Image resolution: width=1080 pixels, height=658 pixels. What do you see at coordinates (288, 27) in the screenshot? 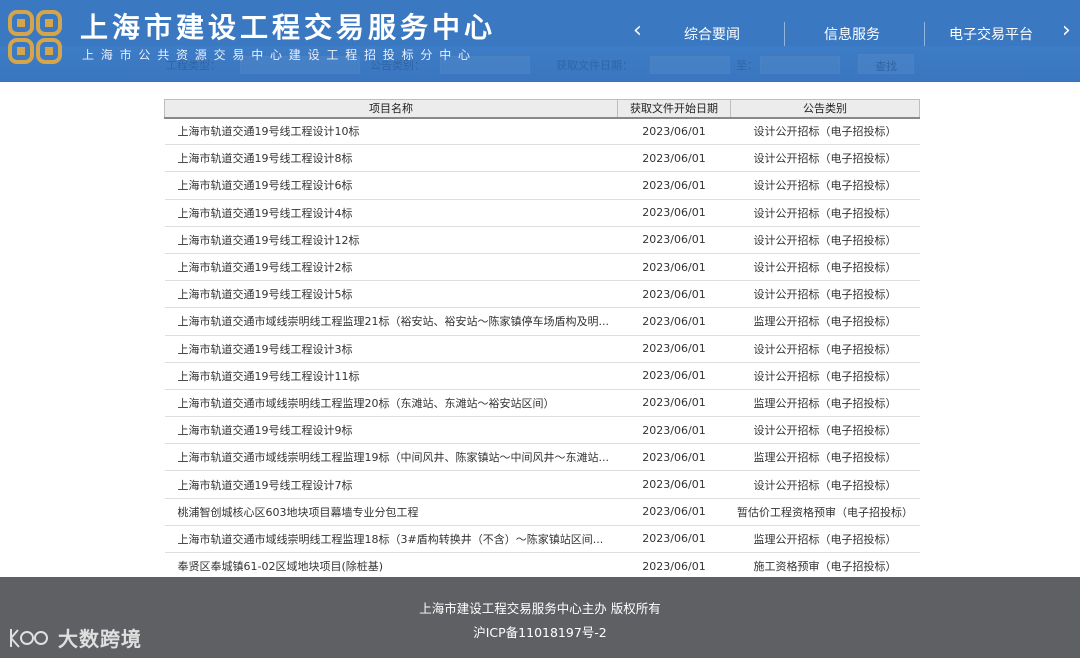
I see `site-title: 上海市建设工程交易服务中心` at bounding box center [288, 27].